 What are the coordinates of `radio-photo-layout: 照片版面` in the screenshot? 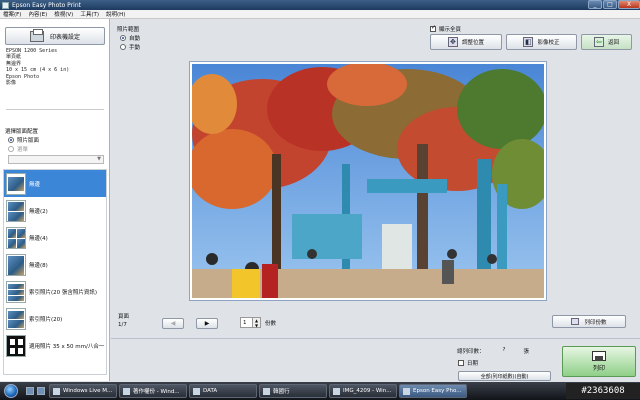 It's located at (23, 140).